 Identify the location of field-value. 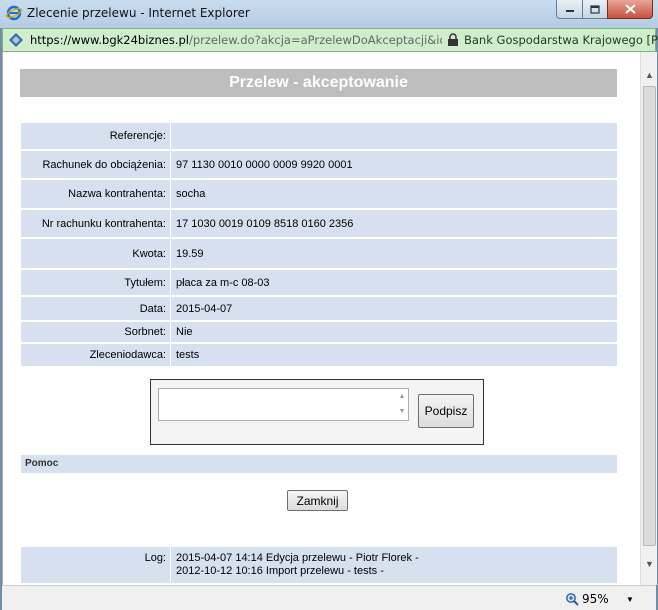
(394, 136).